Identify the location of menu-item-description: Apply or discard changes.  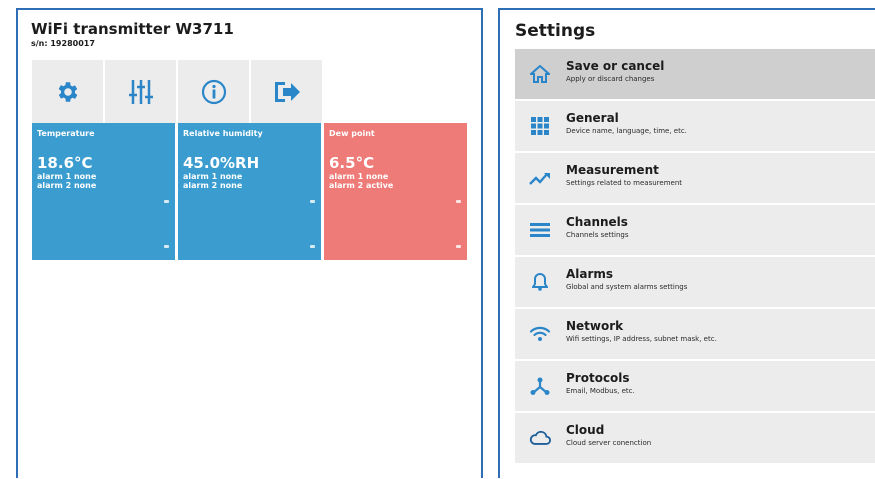
(610, 79).